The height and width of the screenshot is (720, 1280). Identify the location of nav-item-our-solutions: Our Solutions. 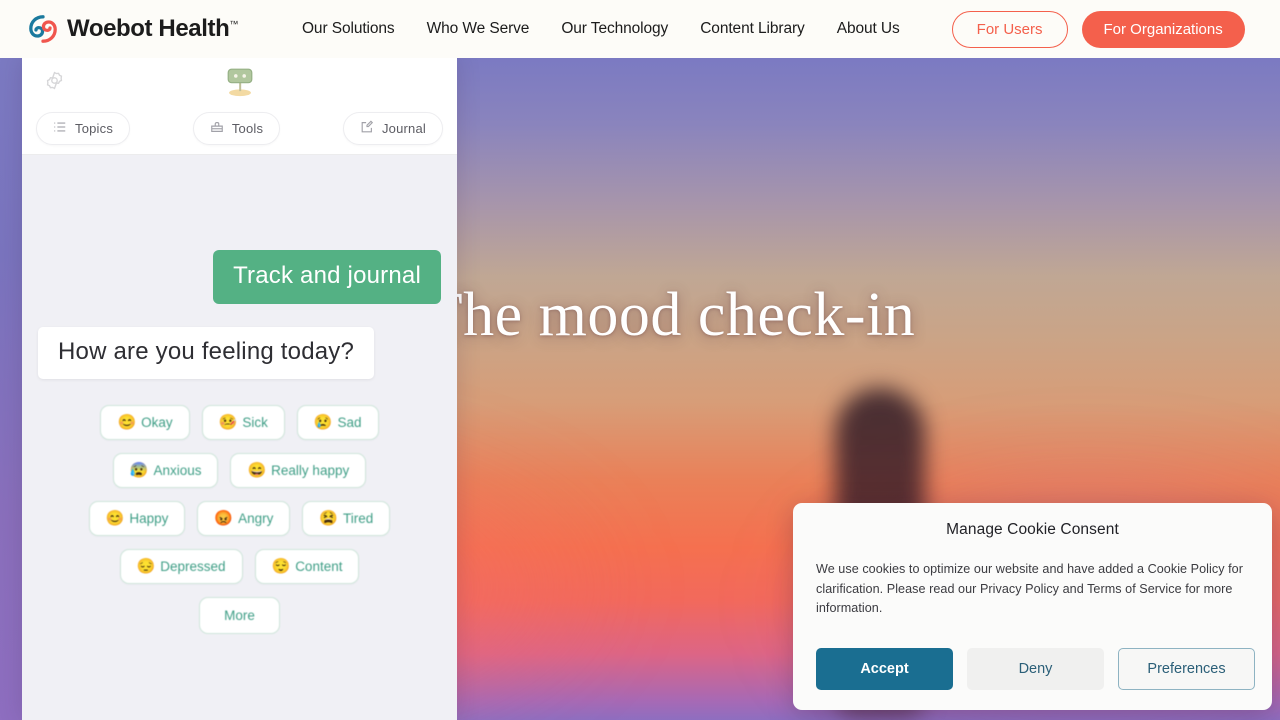
(348, 29).